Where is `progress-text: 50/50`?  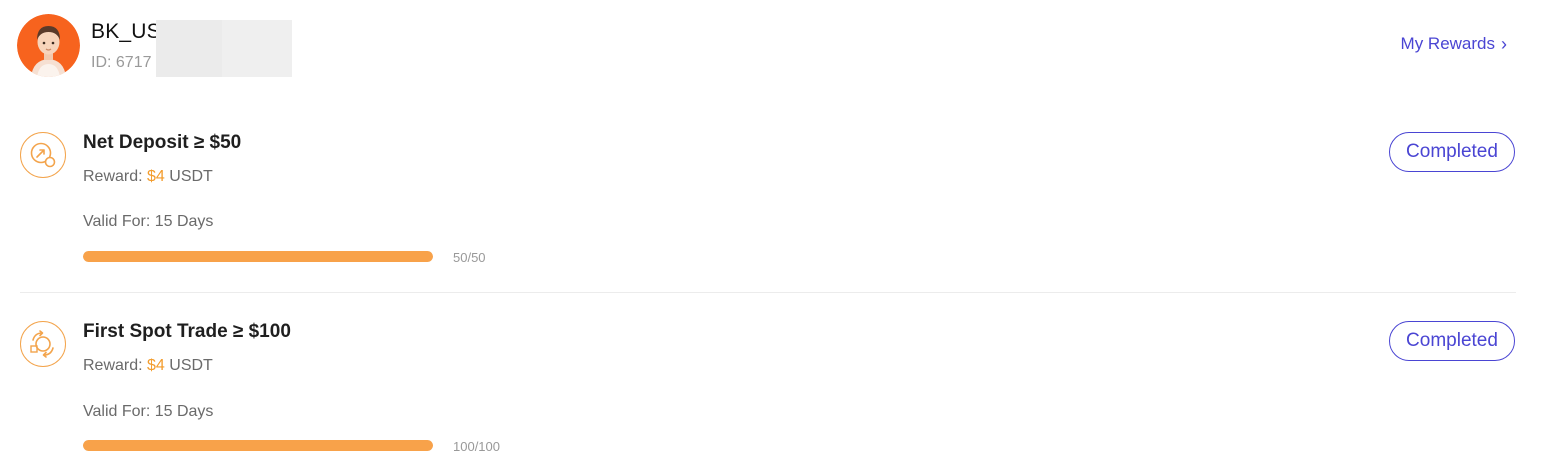
progress-text: 50/50 is located at coordinates (469, 257).